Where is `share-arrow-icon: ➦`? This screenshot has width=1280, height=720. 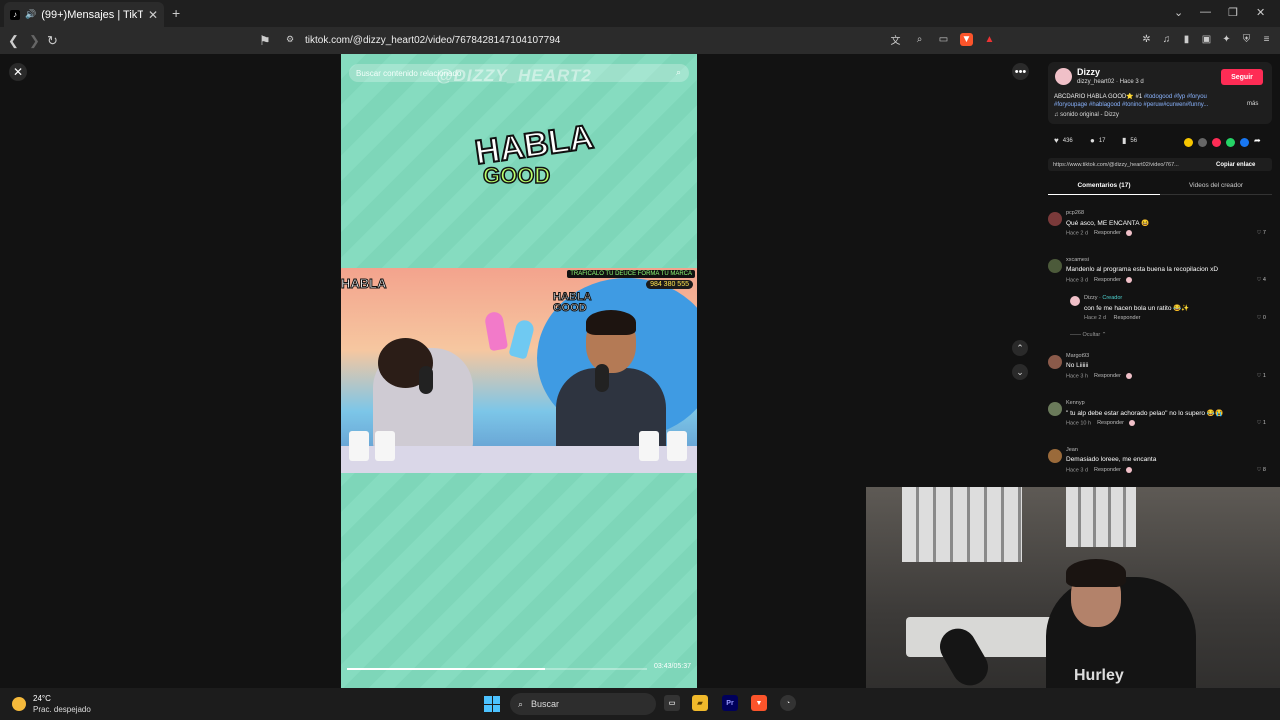
share-arrow-icon: ➦ is located at coordinates (1258, 140).